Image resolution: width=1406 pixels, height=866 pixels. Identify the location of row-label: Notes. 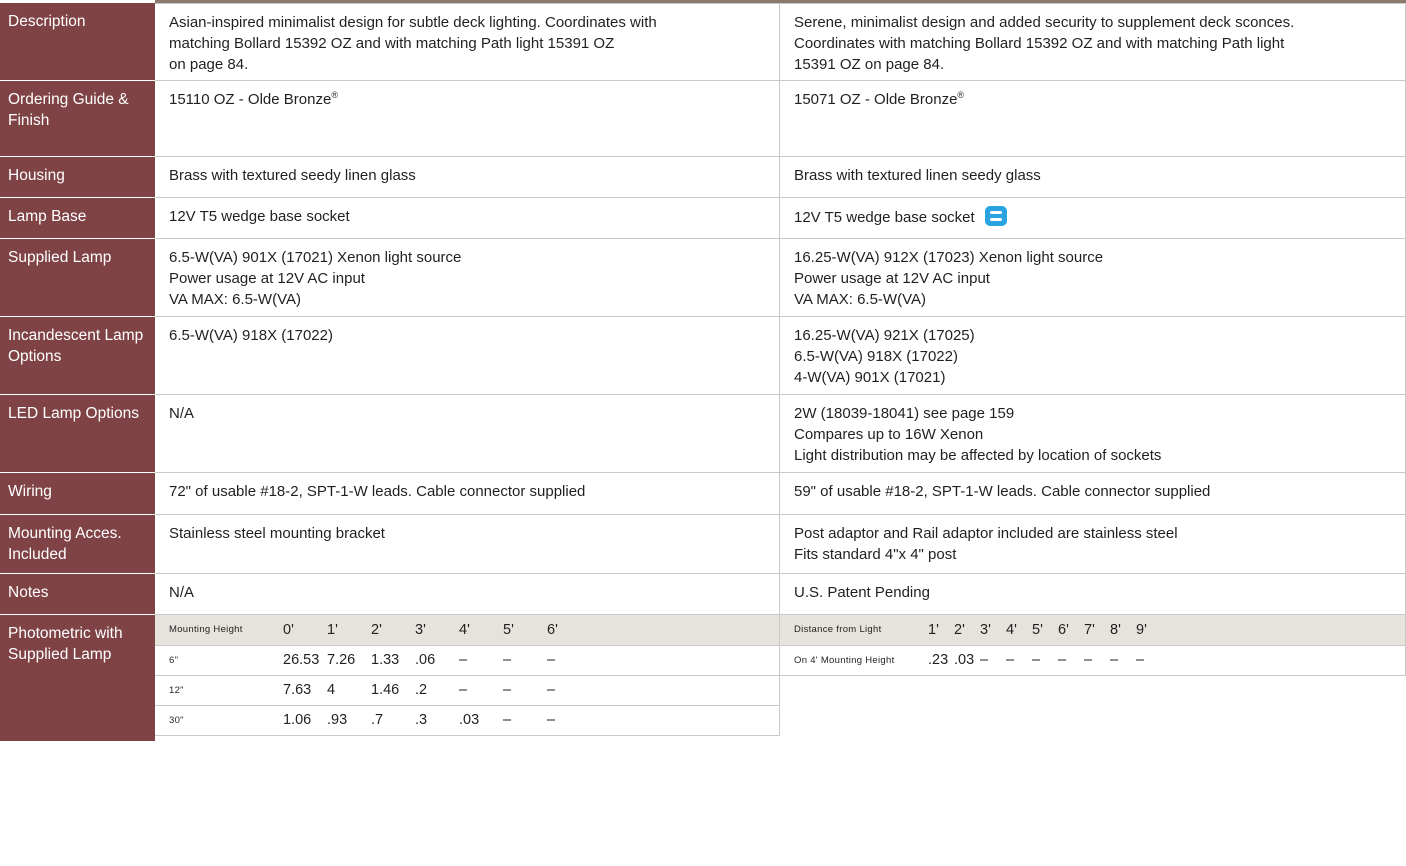
(77, 594).